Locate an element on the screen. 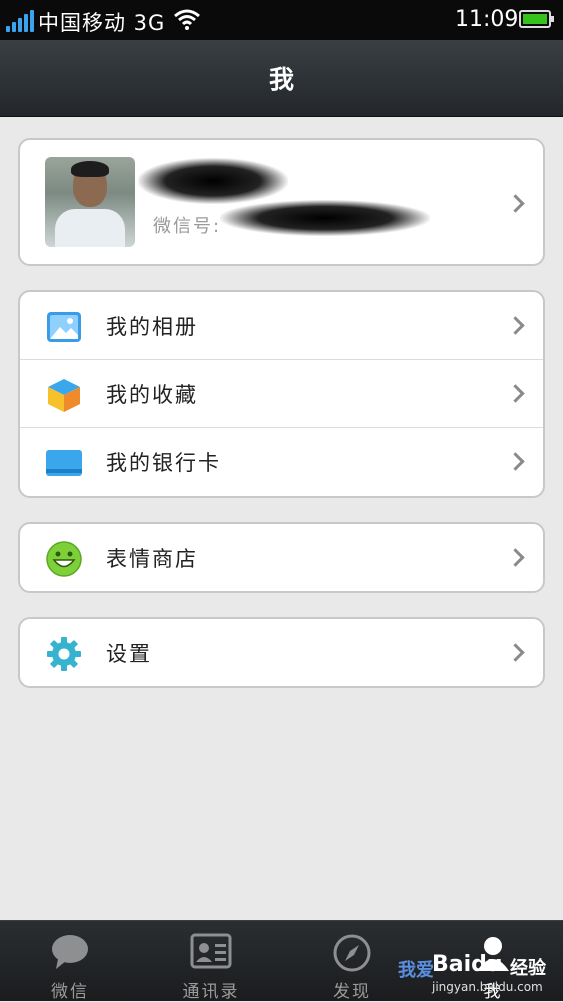 The height and width of the screenshot is (1002, 563). menu-item-sticker-store: 表情商店 is located at coordinates (281, 557).